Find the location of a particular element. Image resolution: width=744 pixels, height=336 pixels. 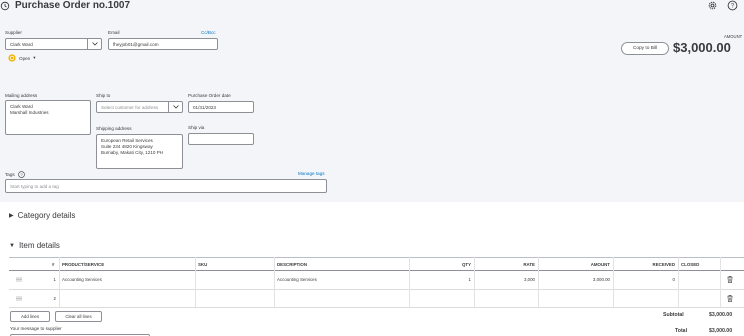

col-header-sku: SKU is located at coordinates (203, 264).